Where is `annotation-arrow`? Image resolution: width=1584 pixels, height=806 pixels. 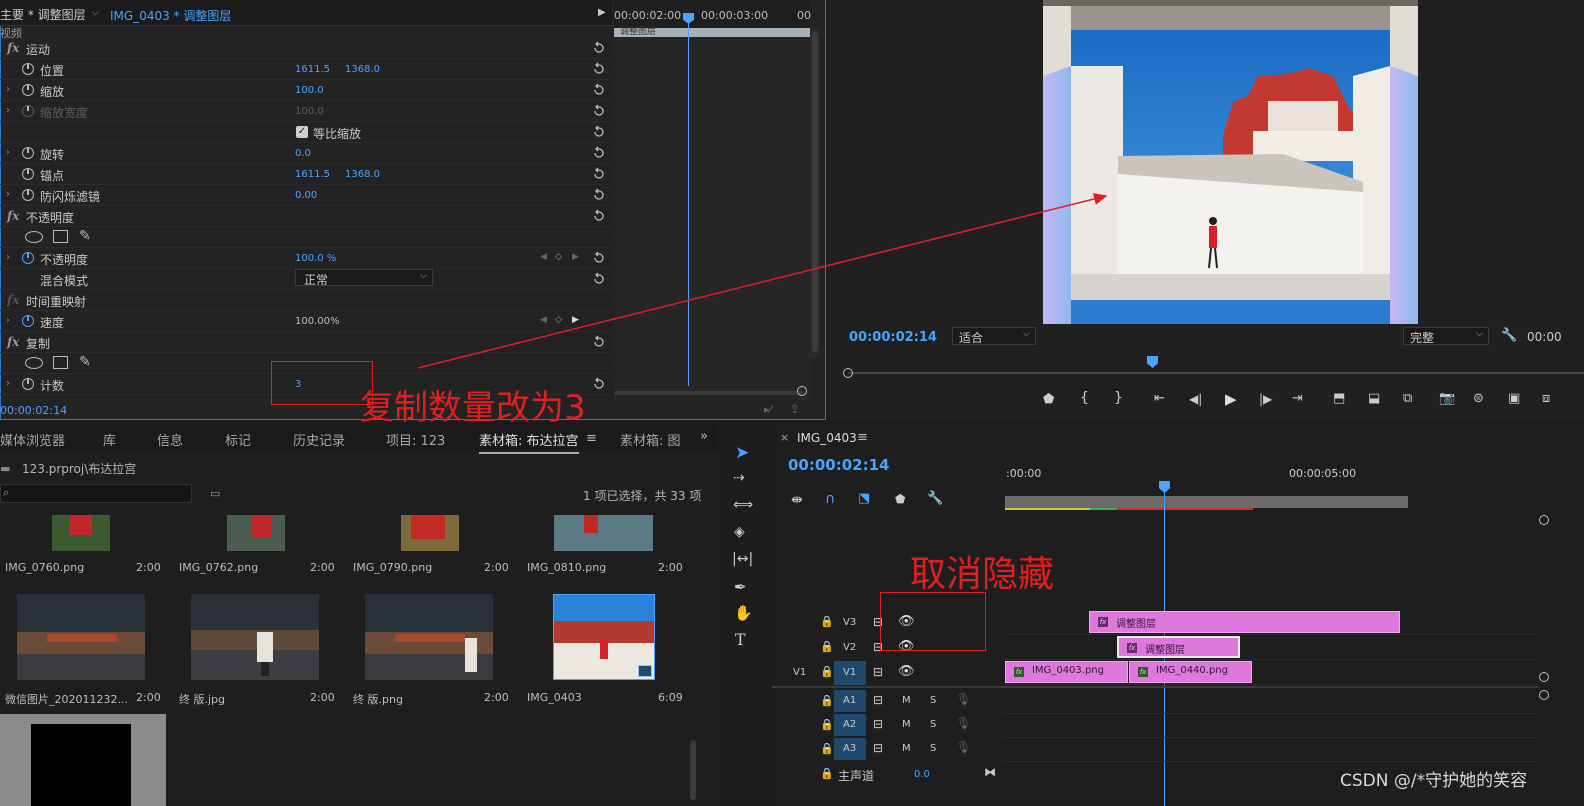
annotation-arrow is located at coordinates (762, 281).